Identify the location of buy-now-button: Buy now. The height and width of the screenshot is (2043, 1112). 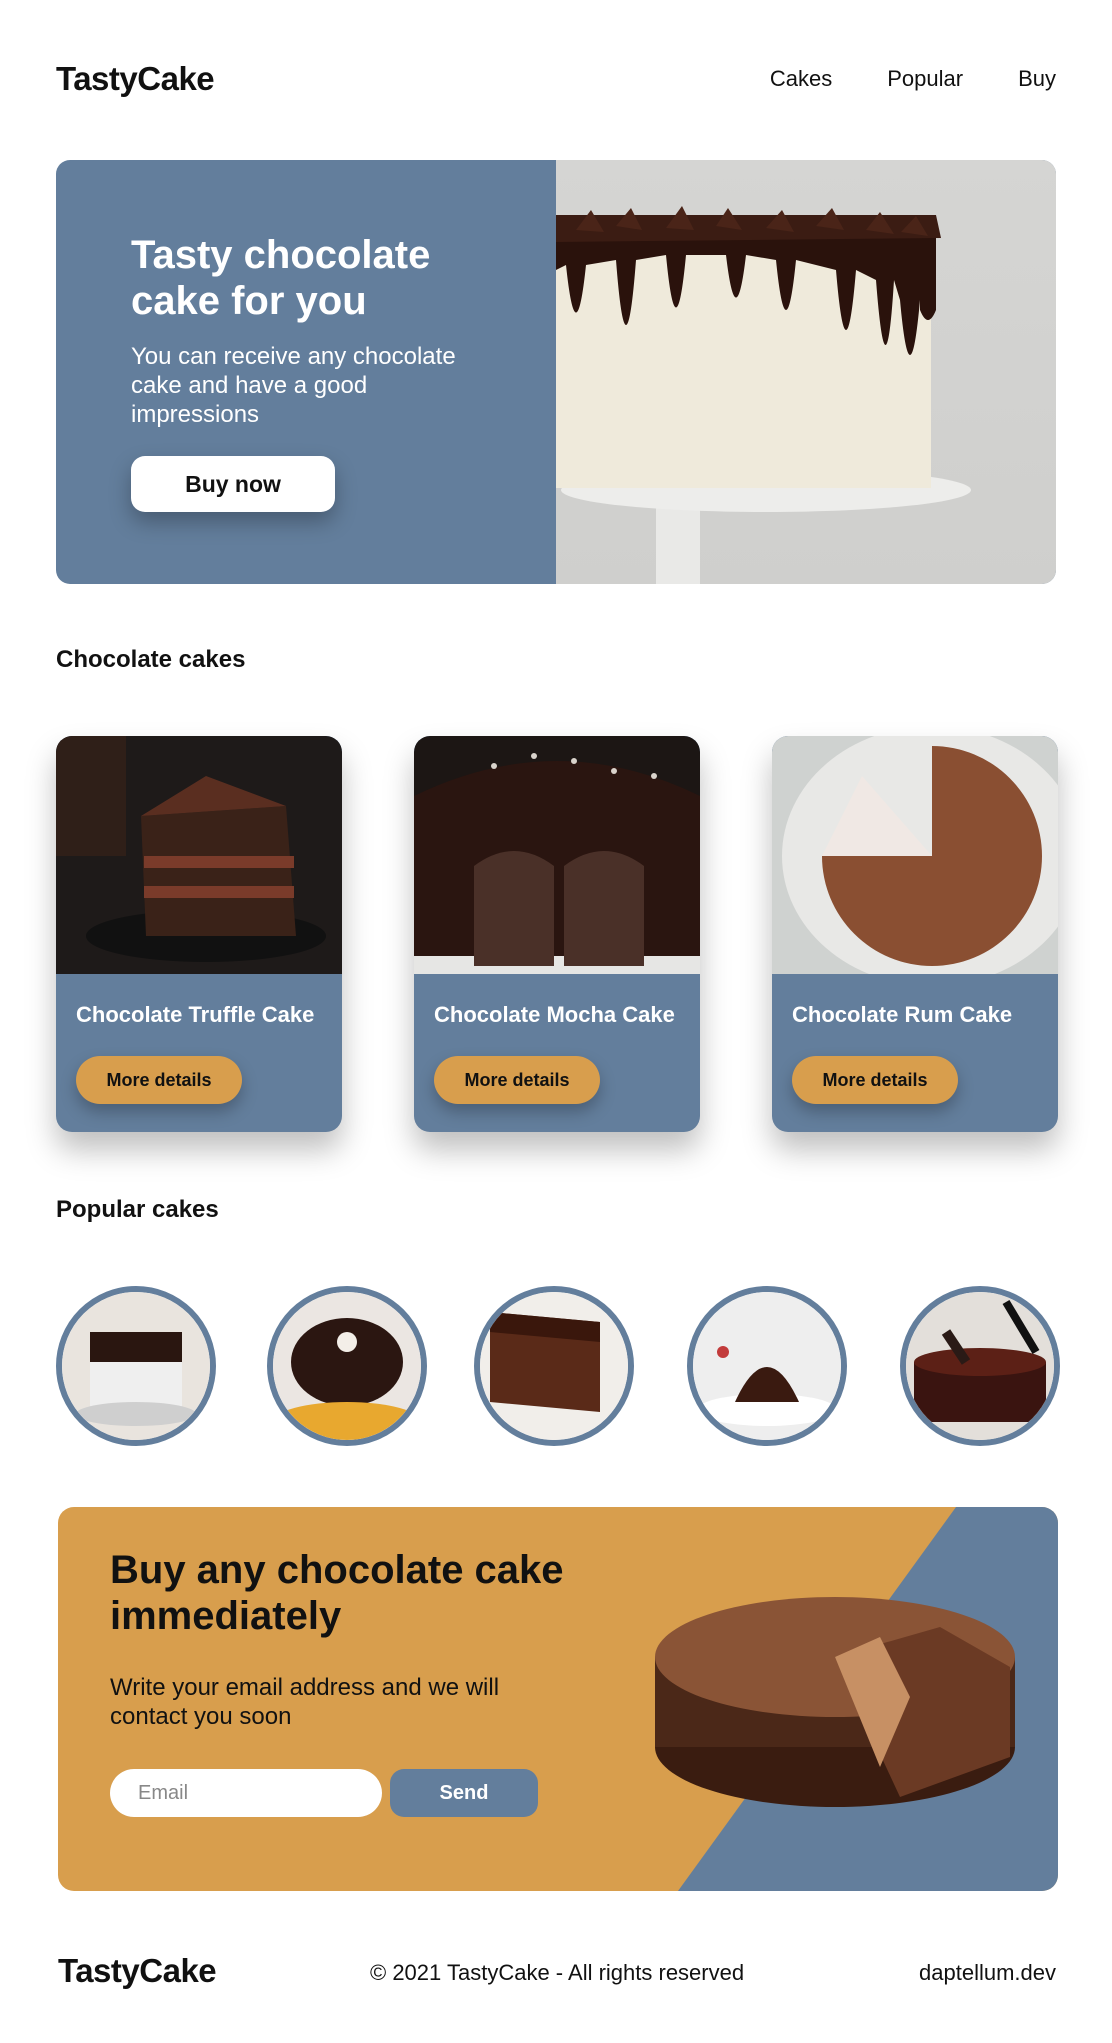
(233, 484).